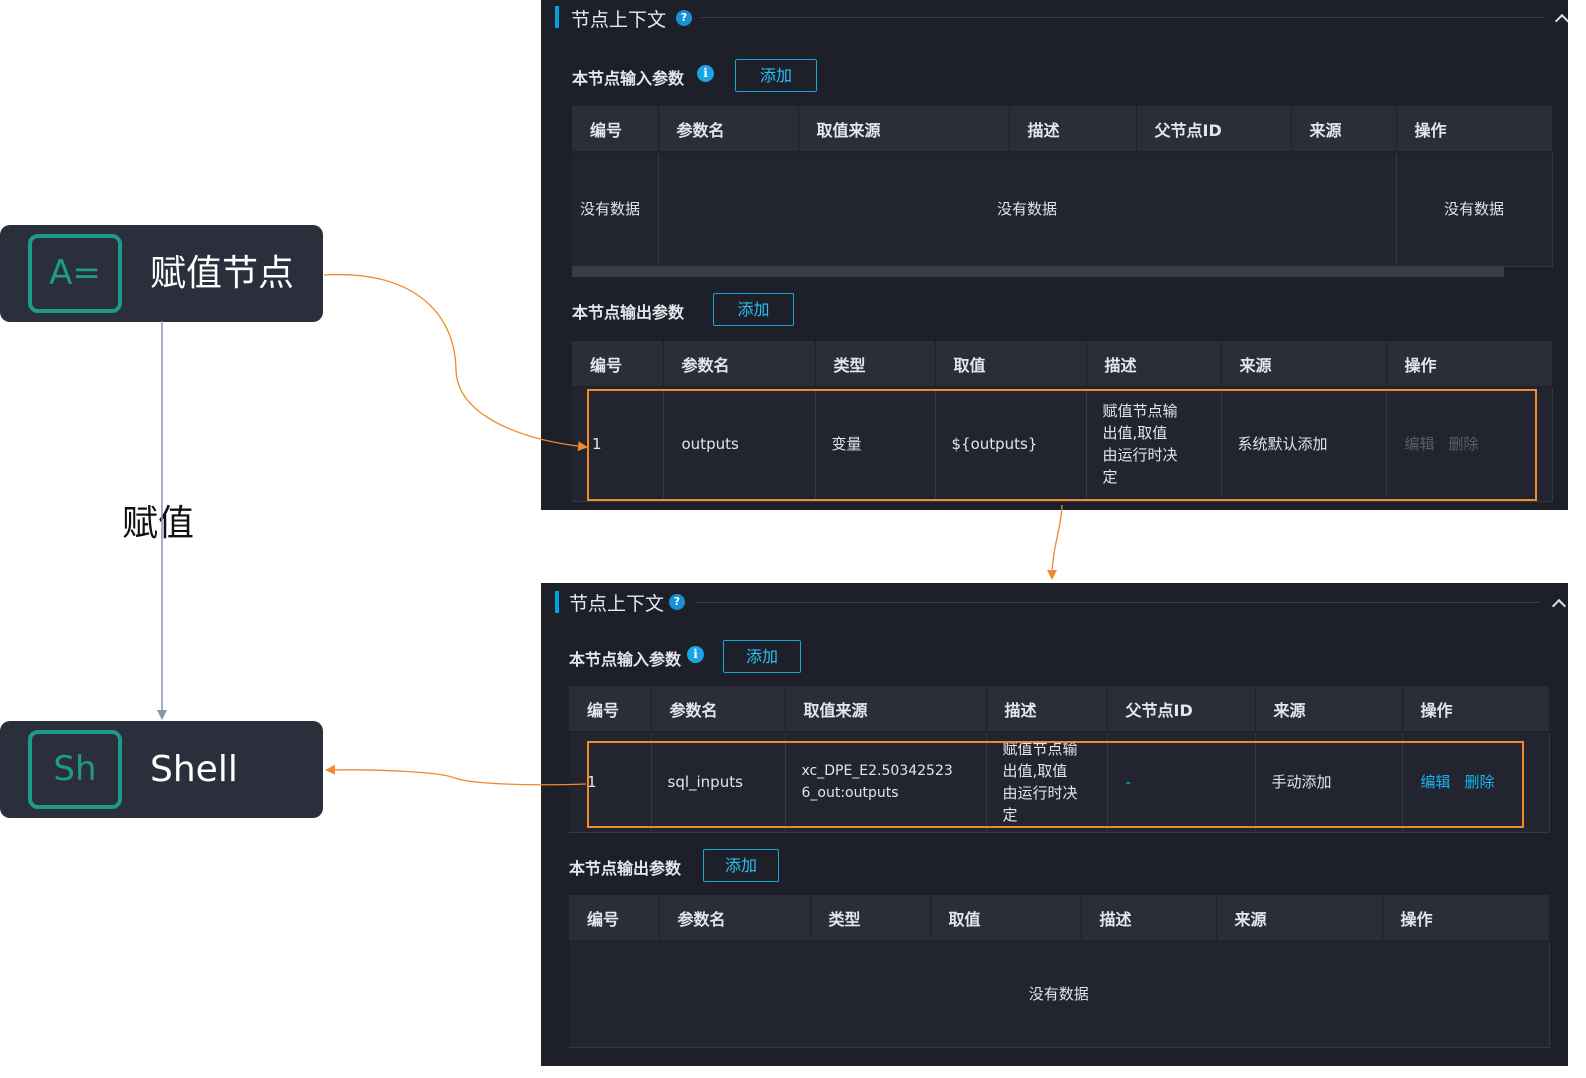 The image size is (1586, 1078). I want to click on output-params-table: 编号 参数名 类型 取值 描述 来源 操作 没有数据, so click(1059, 971).